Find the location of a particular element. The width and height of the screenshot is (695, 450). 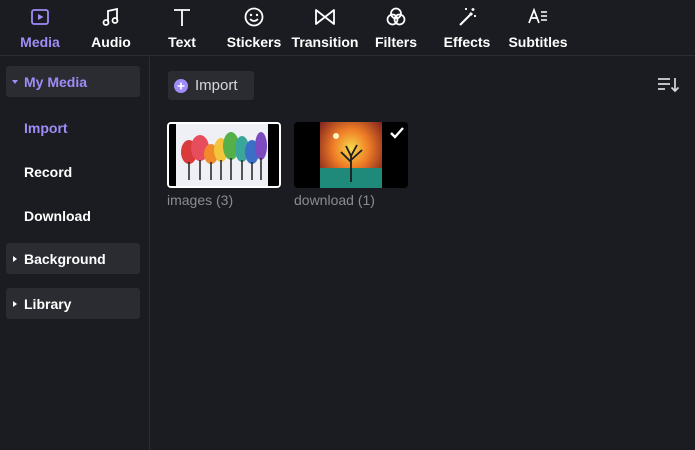

tab-stickers-label: Stickers is located at coordinates (254, 42).